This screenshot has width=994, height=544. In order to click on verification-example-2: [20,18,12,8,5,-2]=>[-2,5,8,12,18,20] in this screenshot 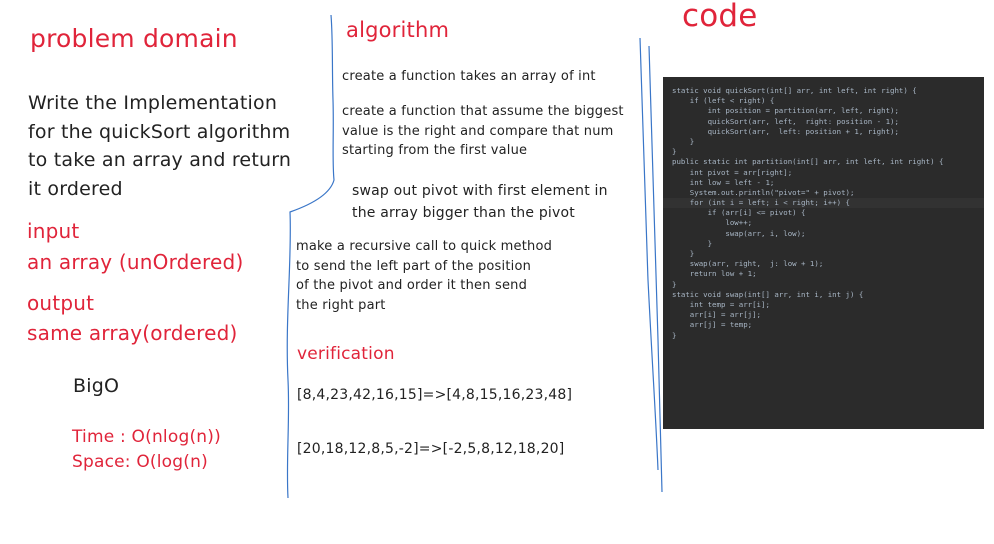, I will do `click(431, 449)`.